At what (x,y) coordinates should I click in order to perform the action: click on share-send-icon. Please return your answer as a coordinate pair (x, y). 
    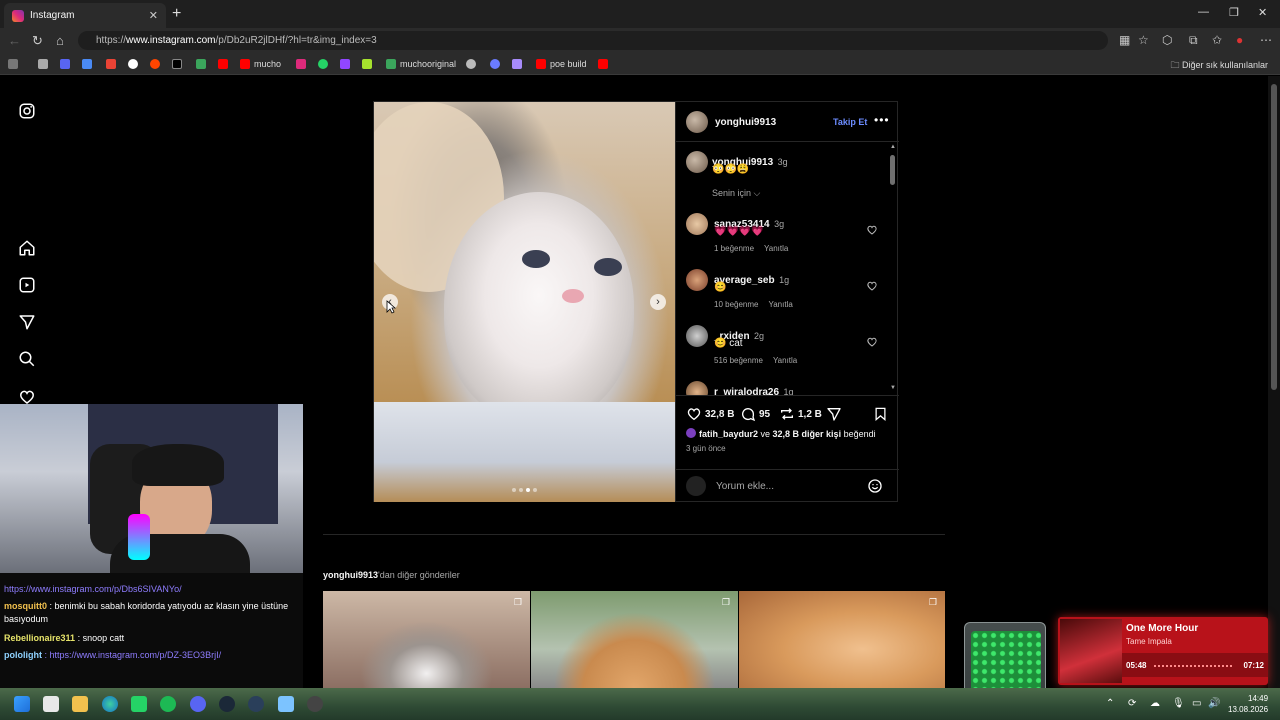
    Looking at the image, I should click on (834, 414).